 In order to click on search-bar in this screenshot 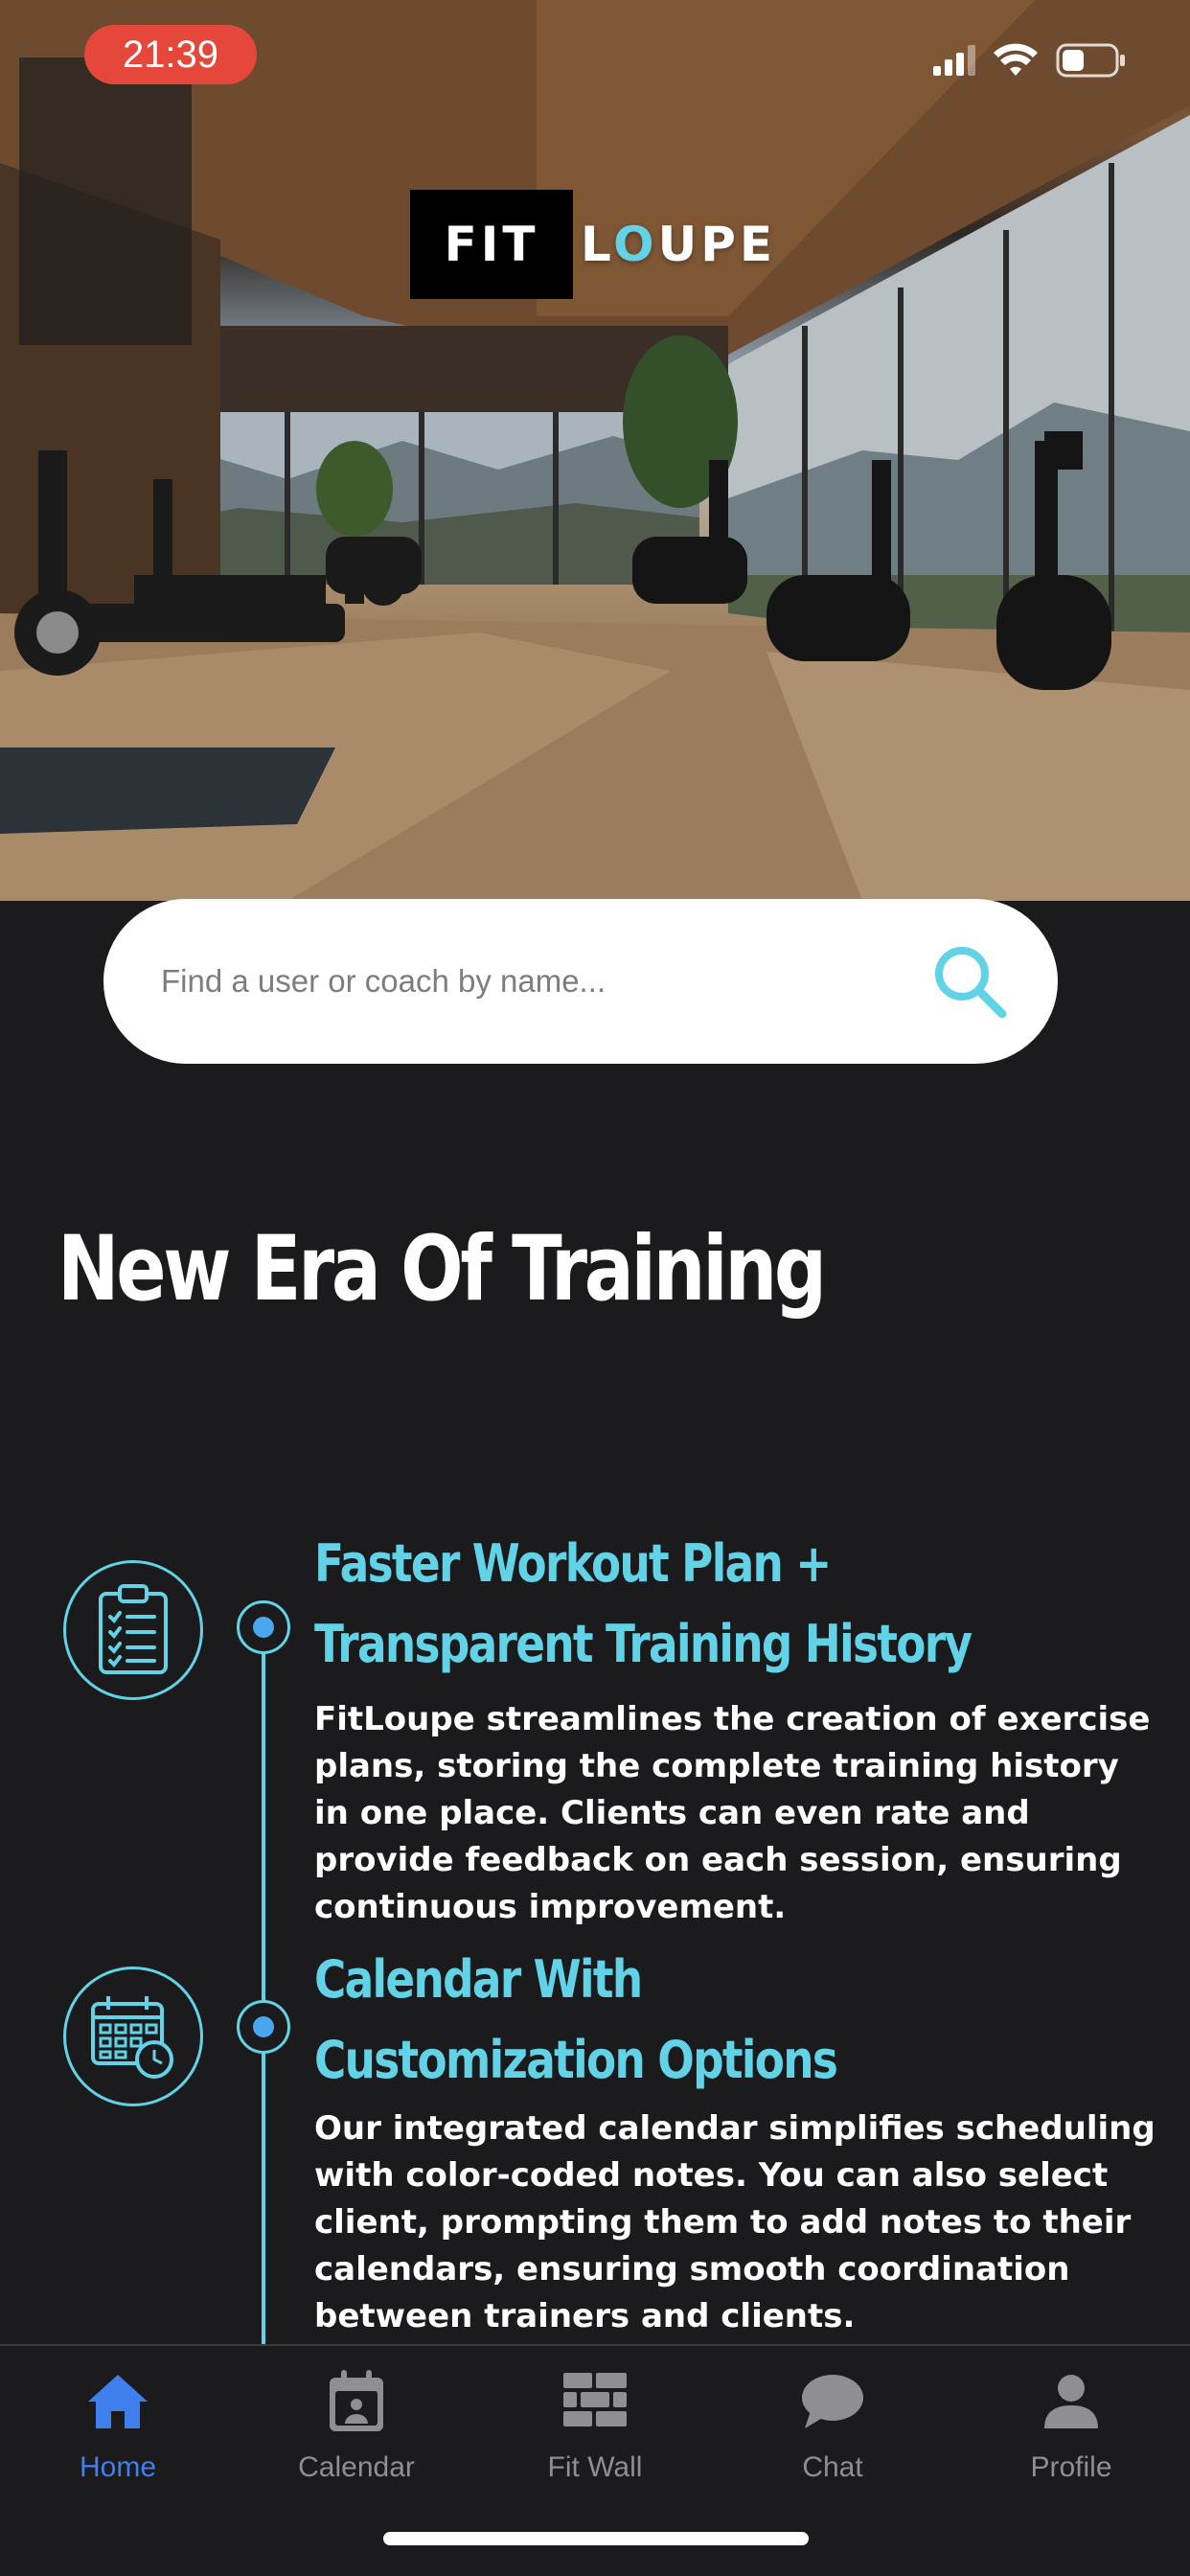, I will do `click(580, 981)`.